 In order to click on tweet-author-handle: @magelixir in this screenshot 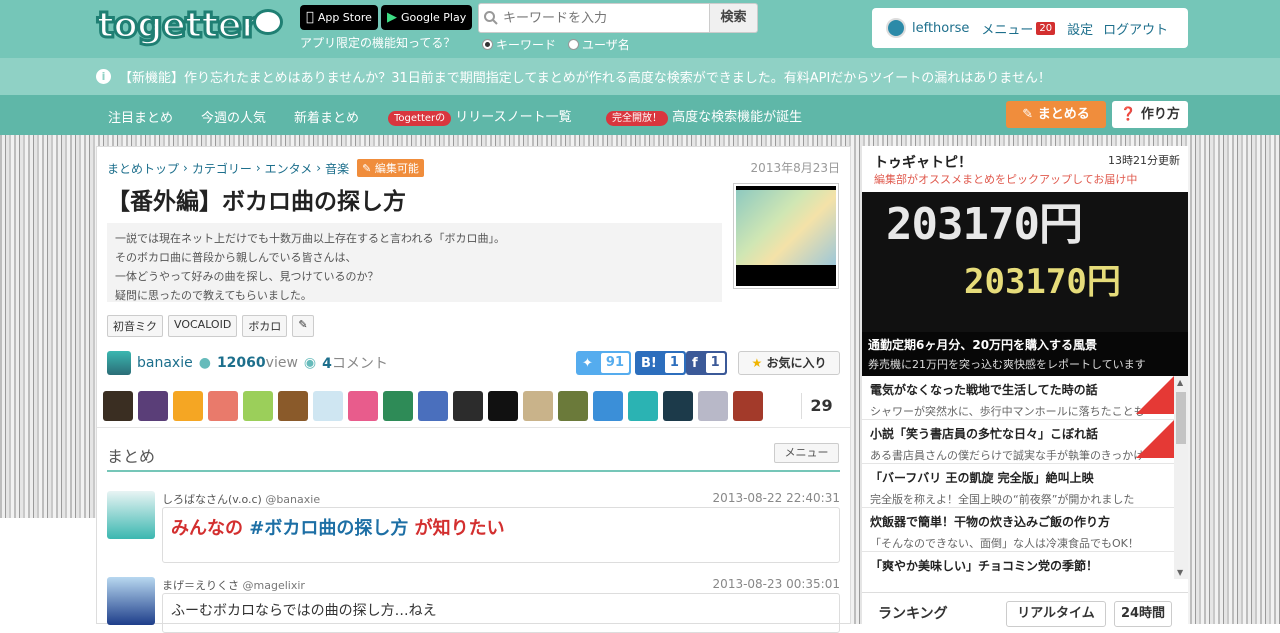, I will do `click(273, 585)`.